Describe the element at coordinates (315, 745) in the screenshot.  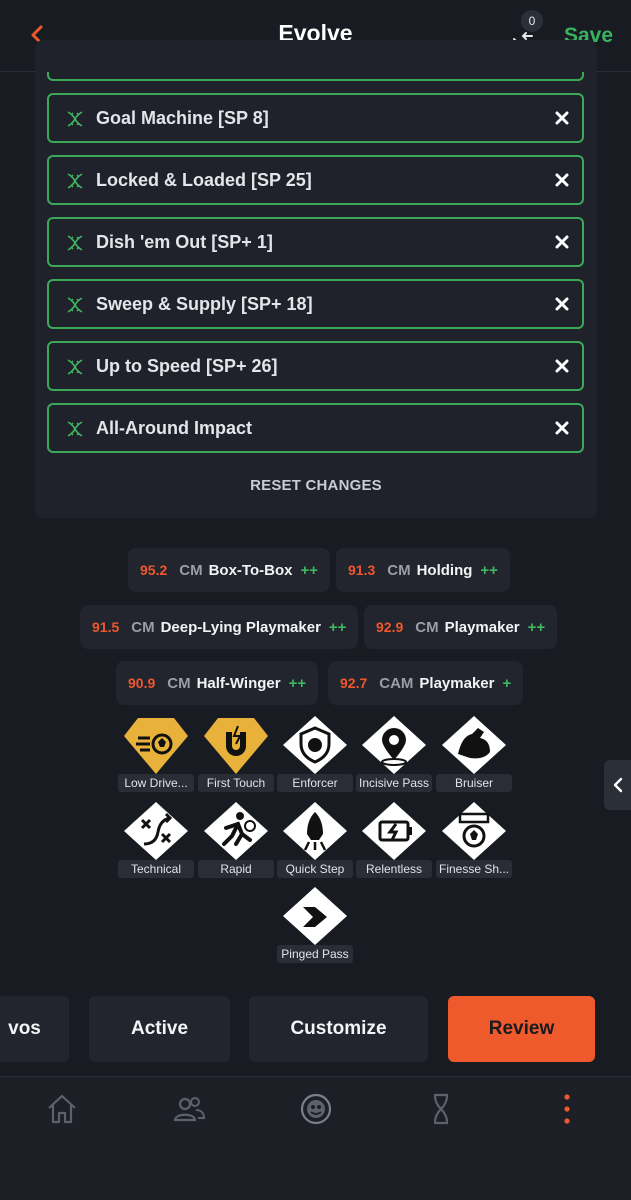
I see `enforcer-icon` at that location.